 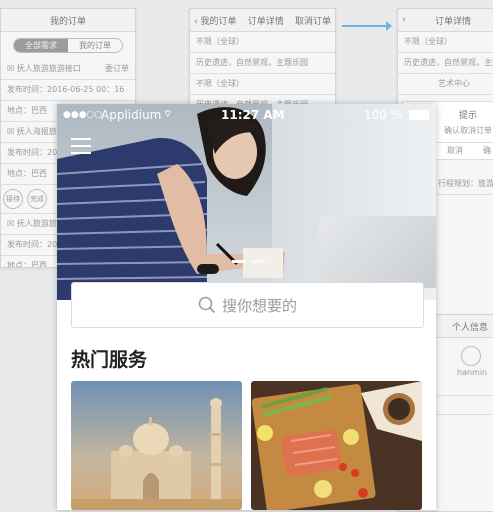 What do you see at coordinates (83, 115) in the screenshot?
I see `signal-icon: ●●●○○` at bounding box center [83, 115].